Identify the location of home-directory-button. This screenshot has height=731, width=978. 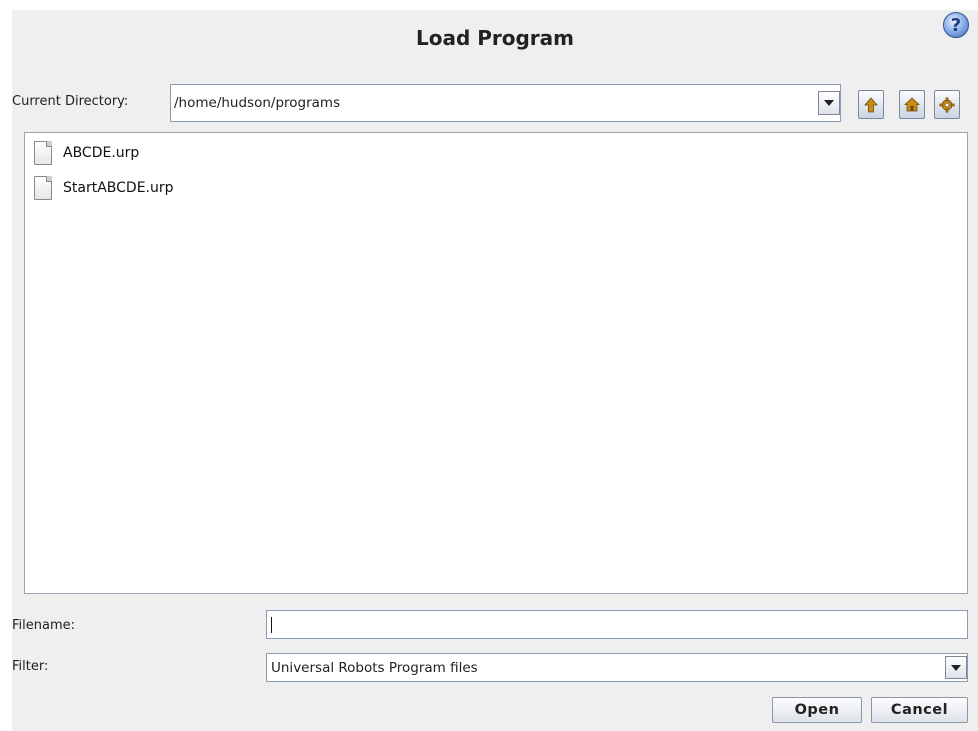
(912, 104).